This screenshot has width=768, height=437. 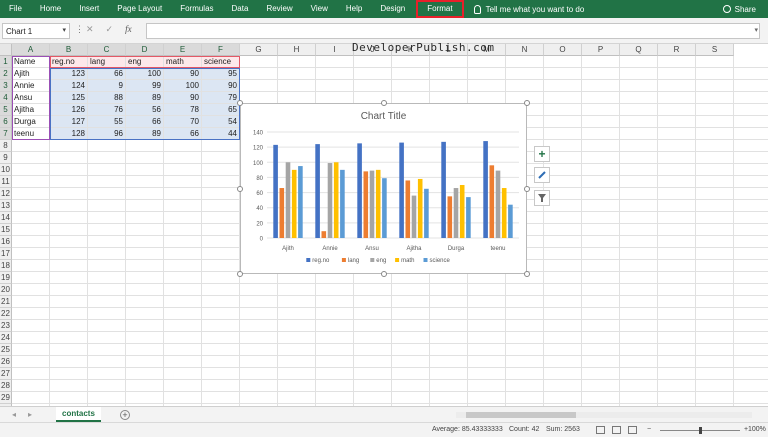 What do you see at coordinates (528, 9) in the screenshot?
I see `tell-me-box: Tell me what you want to do` at bounding box center [528, 9].